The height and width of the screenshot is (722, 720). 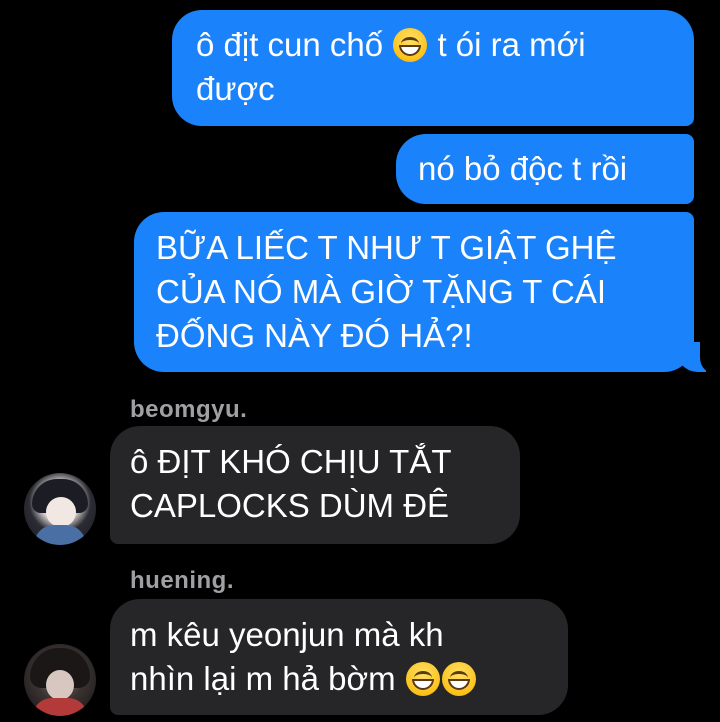 I want to click on message-text: ĐỐNG NÀY ĐÓ HẢ?!, so click(x=314, y=335).